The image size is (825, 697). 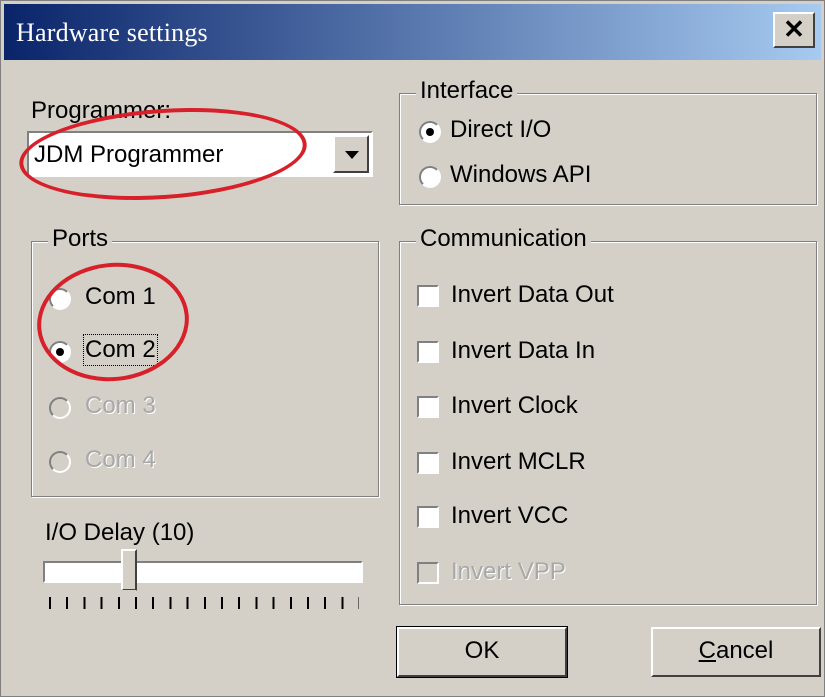 What do you see at coordinates (120, 459) in the screenshot?
I see `com4-label: Com 4` at bounding box center [120, 459].